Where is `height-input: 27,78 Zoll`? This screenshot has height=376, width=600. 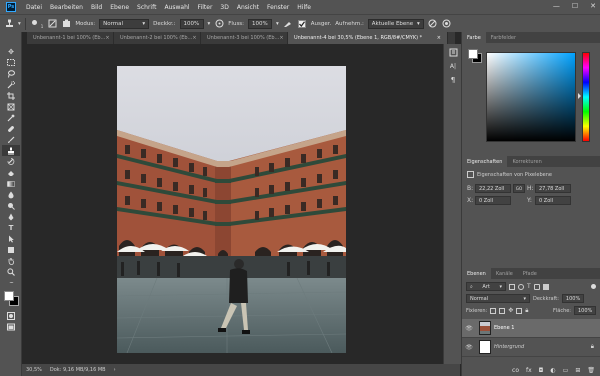
height-input: 27,78 Zoll is located at coordinates (553, 188).